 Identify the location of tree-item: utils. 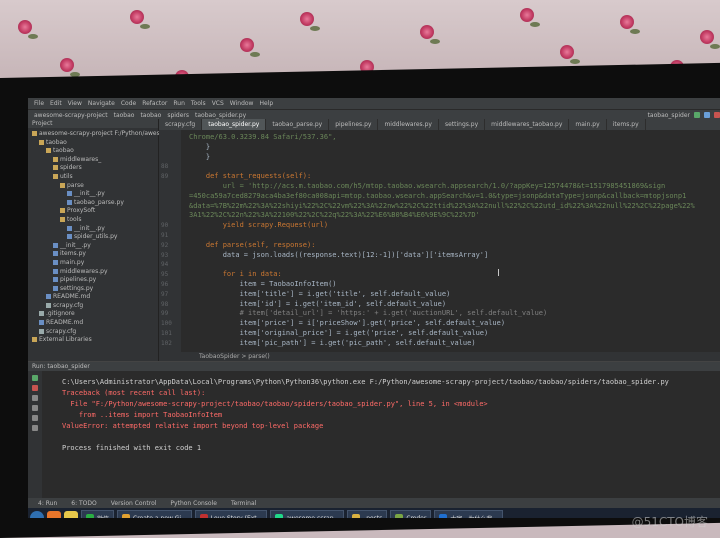
(93, 177).